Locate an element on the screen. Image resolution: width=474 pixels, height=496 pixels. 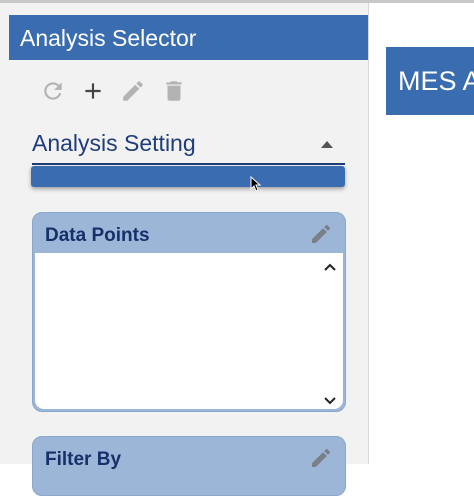
main-panel-title: MES A is located at coordinates (436, 81).